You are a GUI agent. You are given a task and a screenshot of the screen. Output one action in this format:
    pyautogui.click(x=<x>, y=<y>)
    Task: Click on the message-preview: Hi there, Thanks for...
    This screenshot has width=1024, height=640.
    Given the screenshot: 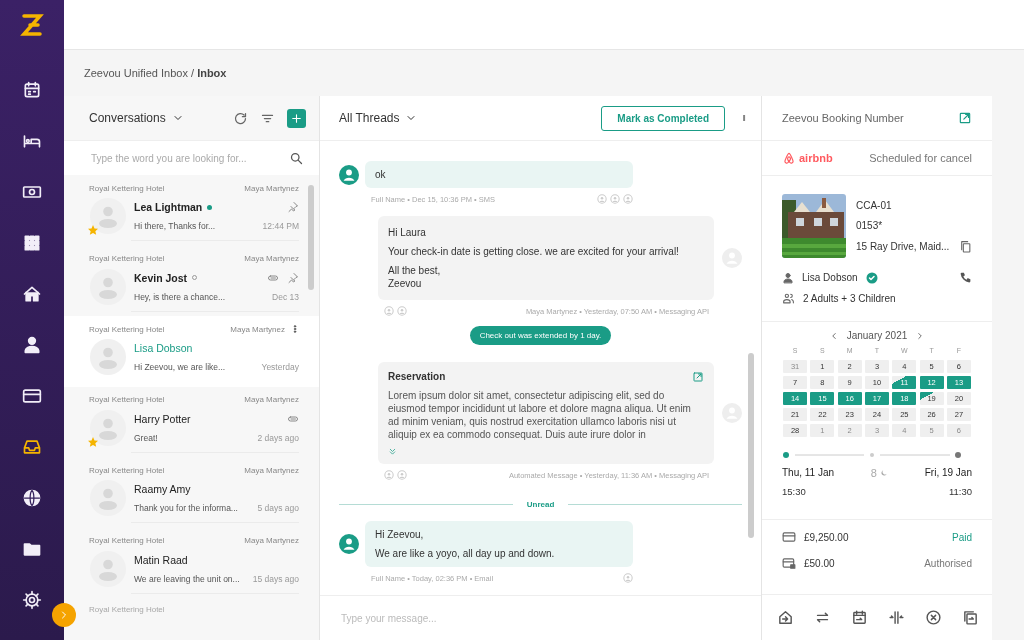 What is the action you would take?
    pyautogui.click(x=175, y=226)
    